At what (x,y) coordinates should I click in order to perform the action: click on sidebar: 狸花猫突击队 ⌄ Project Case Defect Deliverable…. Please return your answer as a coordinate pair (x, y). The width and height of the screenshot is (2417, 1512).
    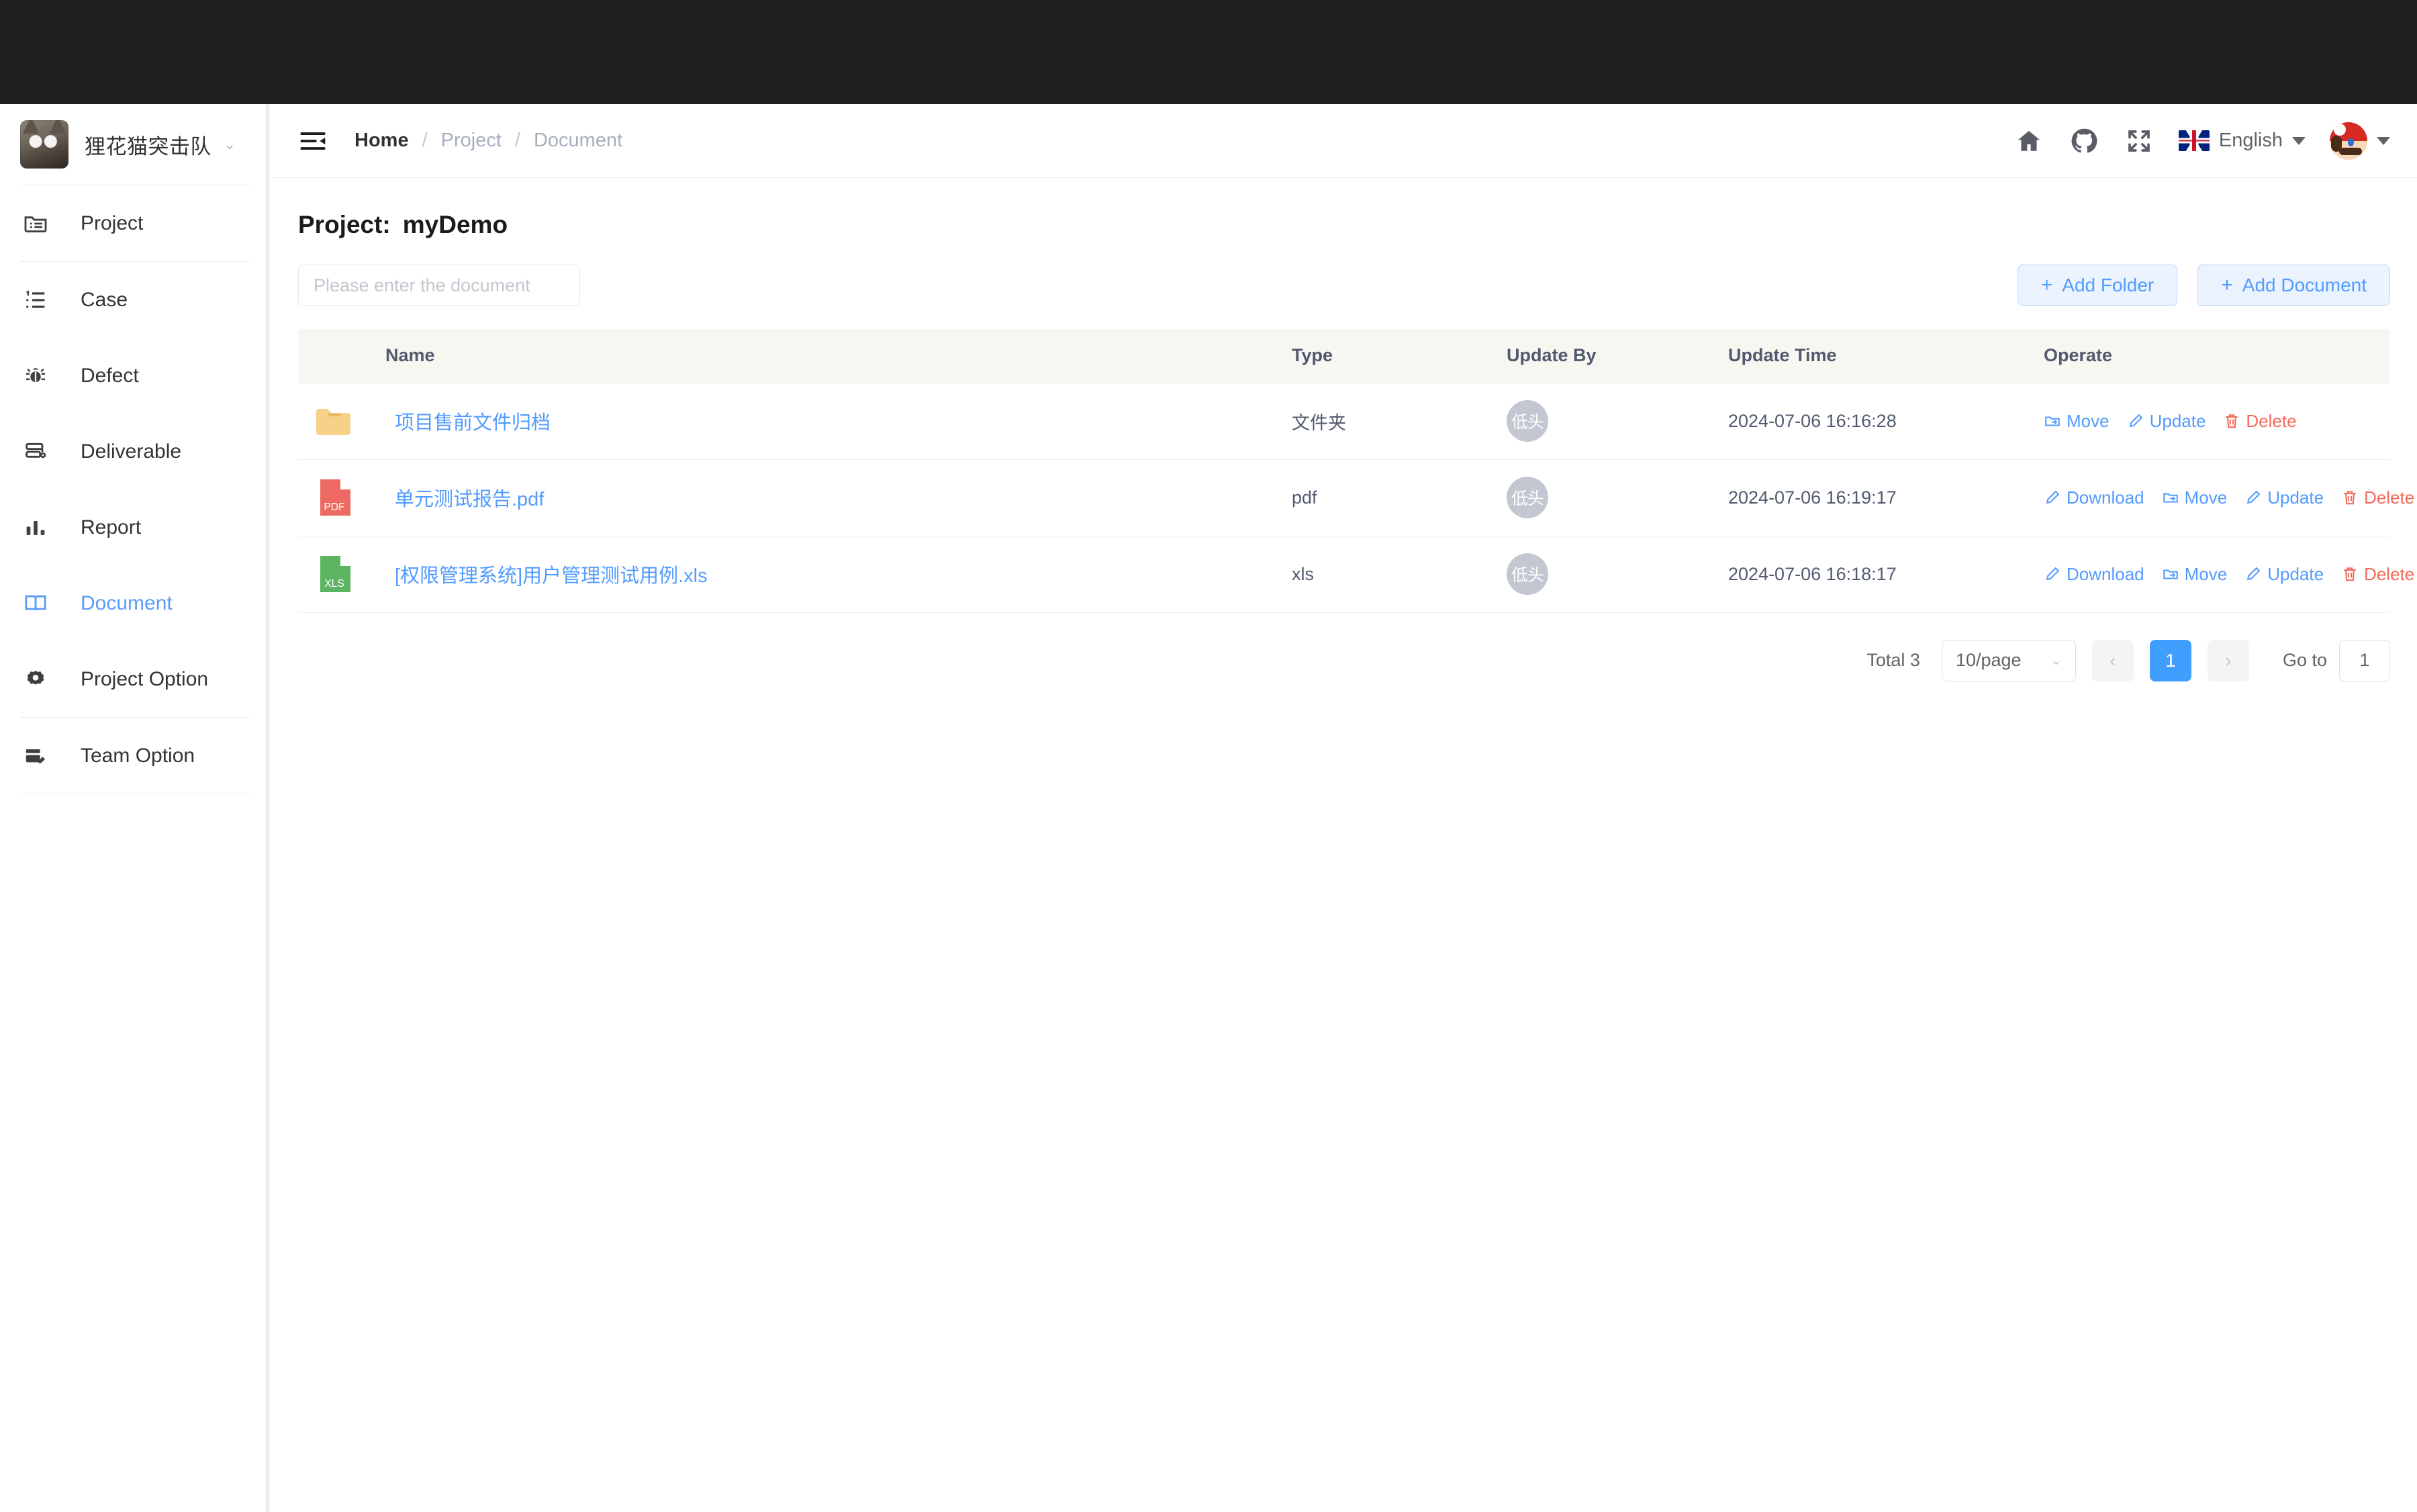
    Looking at the image, I should click on (135, 808).